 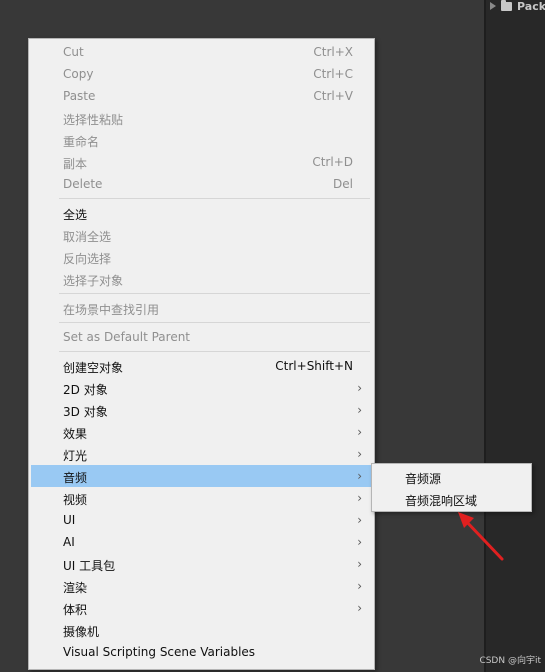 What do you see at coordinates (81, 632) in the screenshot?
I see `menu-item-label: 摄像机` at bounding box center [81, 632].